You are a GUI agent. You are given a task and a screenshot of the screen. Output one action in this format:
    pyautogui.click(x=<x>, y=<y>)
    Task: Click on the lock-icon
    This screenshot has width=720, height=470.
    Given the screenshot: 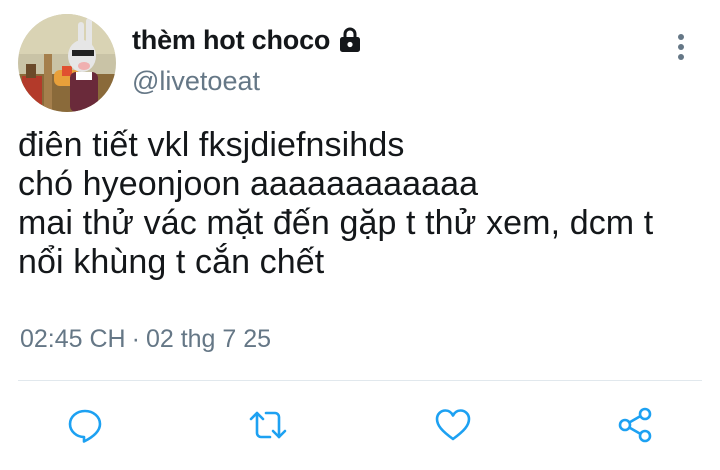 What is the action you would take?
    pyautogui.click(x=350, y=40)
    